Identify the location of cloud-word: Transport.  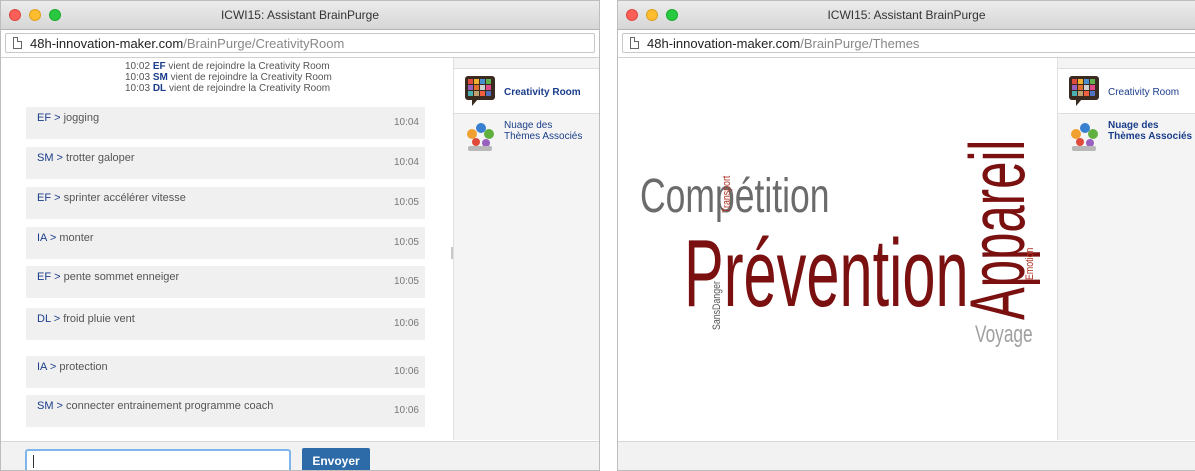
(727, 194).